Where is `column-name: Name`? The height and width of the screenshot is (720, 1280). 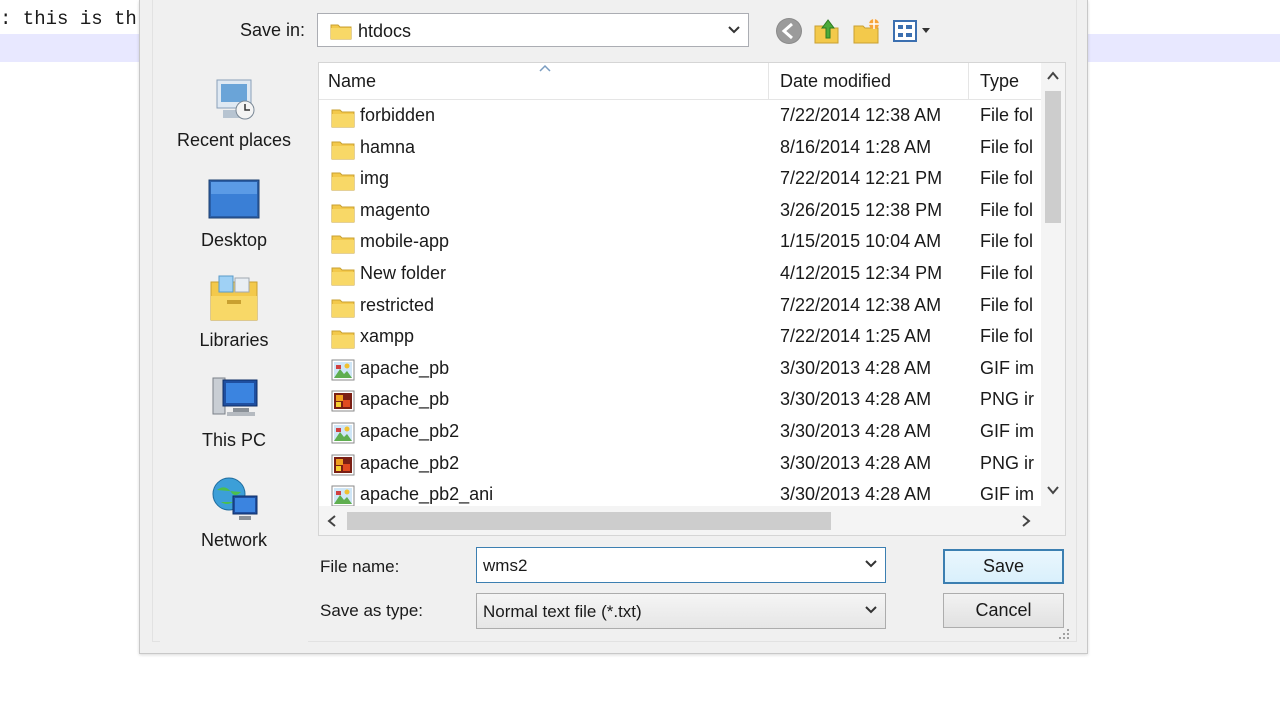
column-name: Name is located at coordinates (352, 81).